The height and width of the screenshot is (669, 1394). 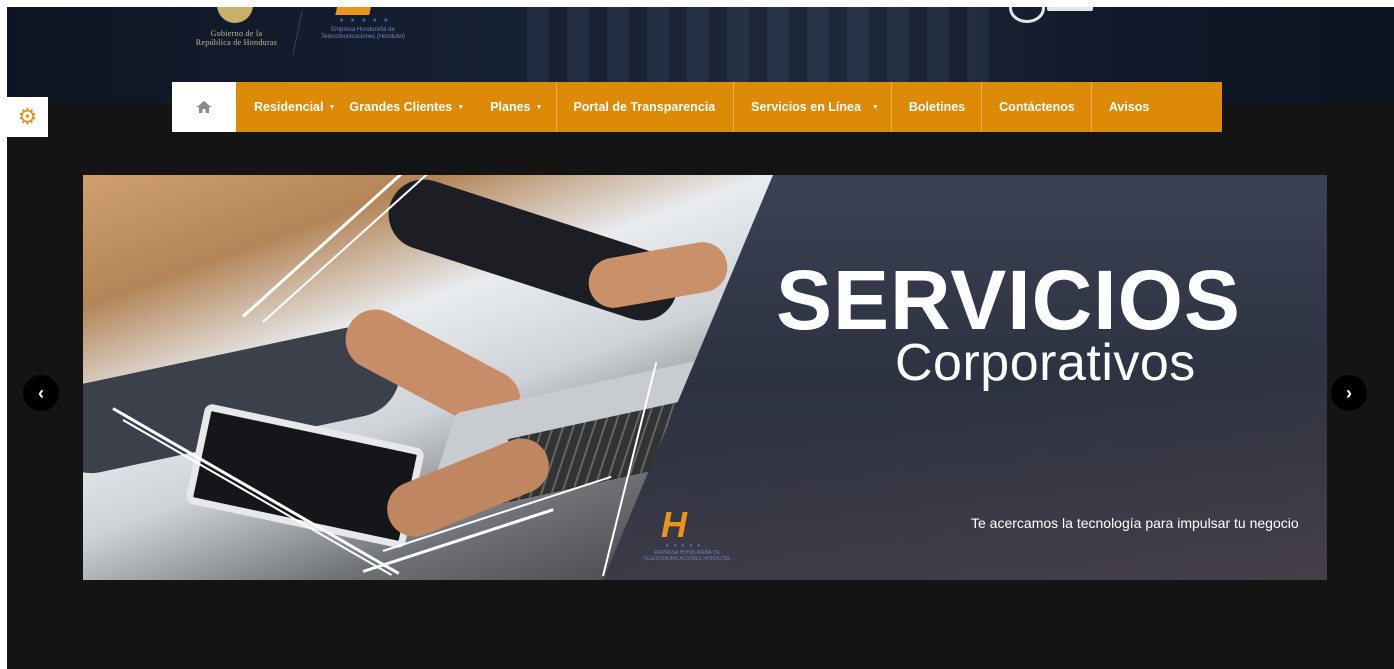 I want to click on slider-next-button: ›, so click(x=1349, y=393).